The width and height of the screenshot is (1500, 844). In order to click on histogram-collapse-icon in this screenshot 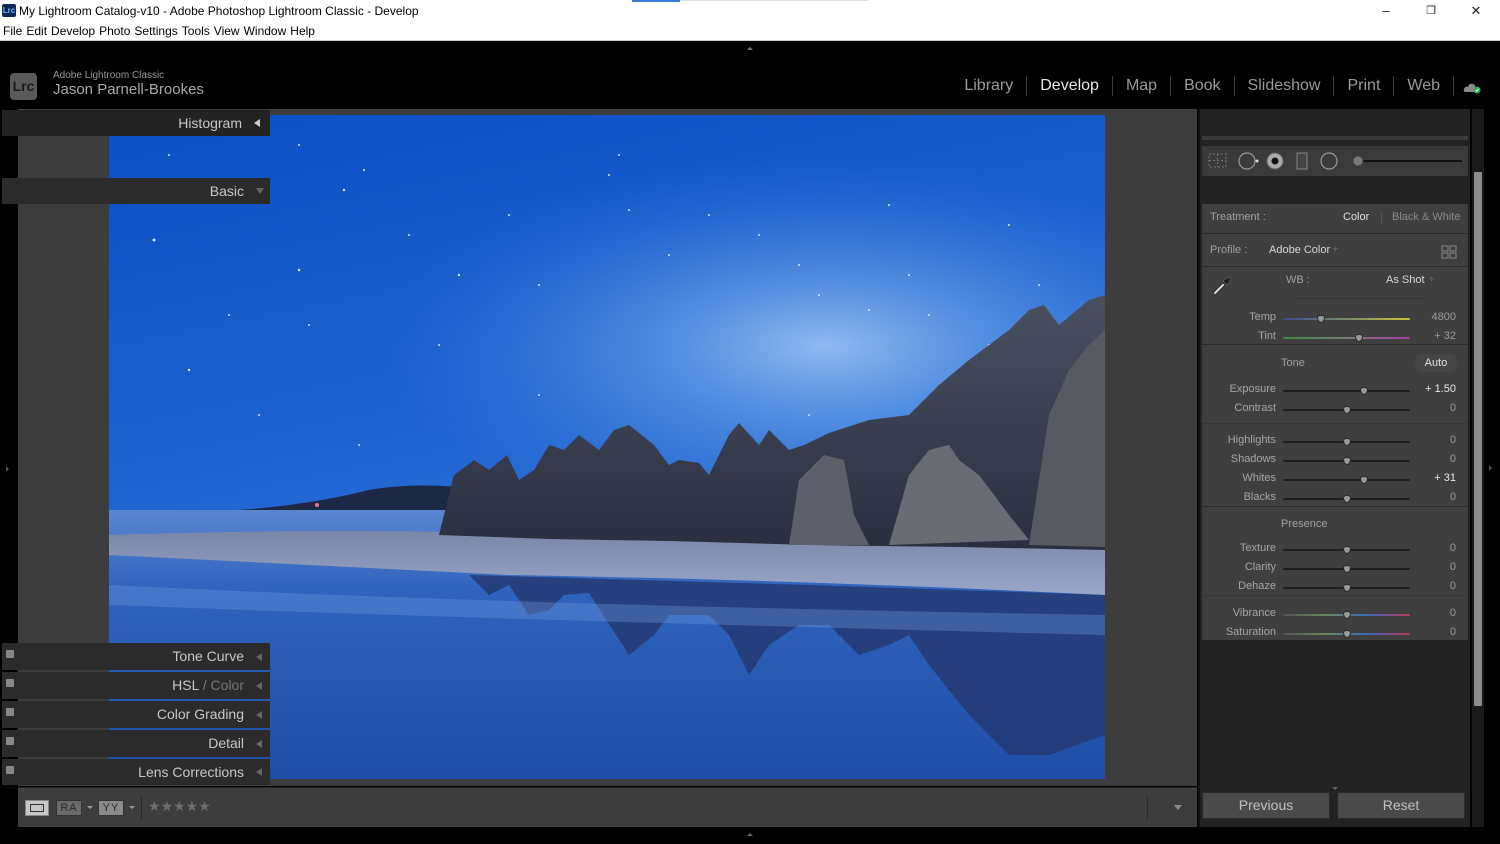, I will do `click(257, 123)`.